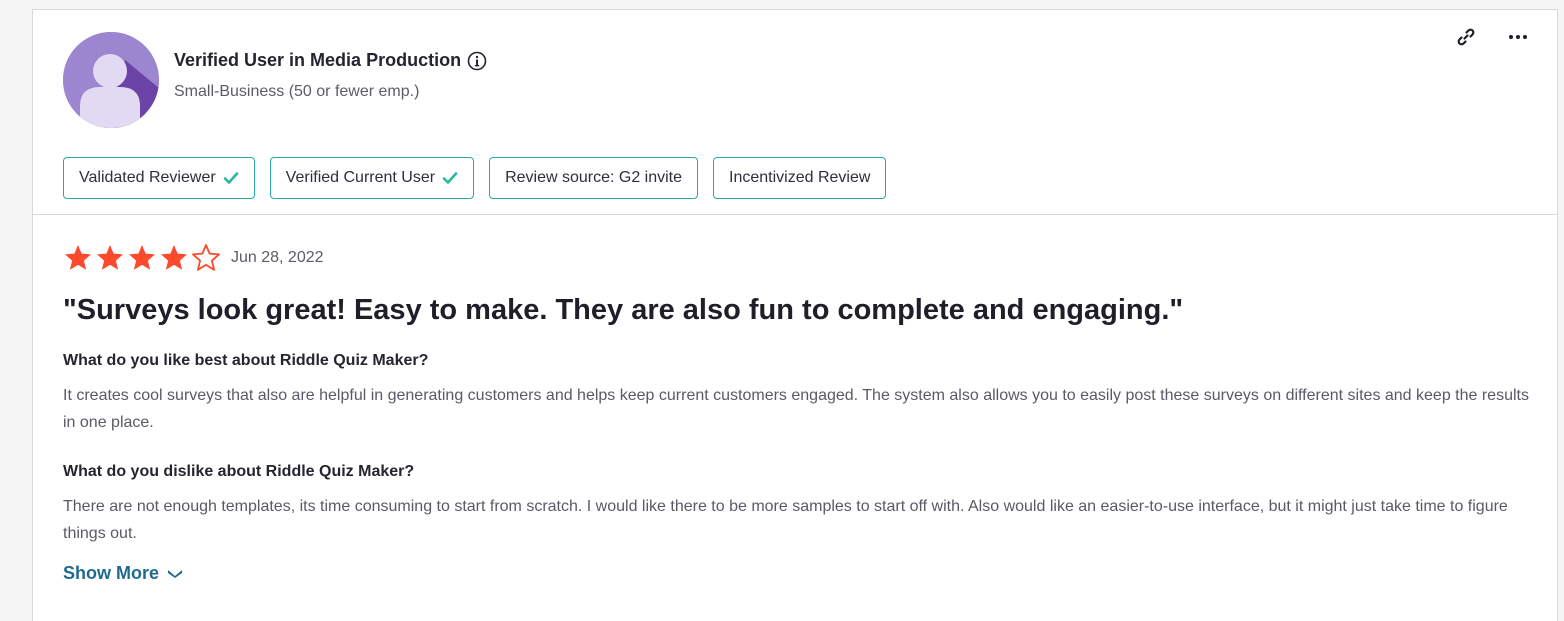  Describe the element at coordinates (477, 61) in the screenshot. I see `info-icon` at that location.